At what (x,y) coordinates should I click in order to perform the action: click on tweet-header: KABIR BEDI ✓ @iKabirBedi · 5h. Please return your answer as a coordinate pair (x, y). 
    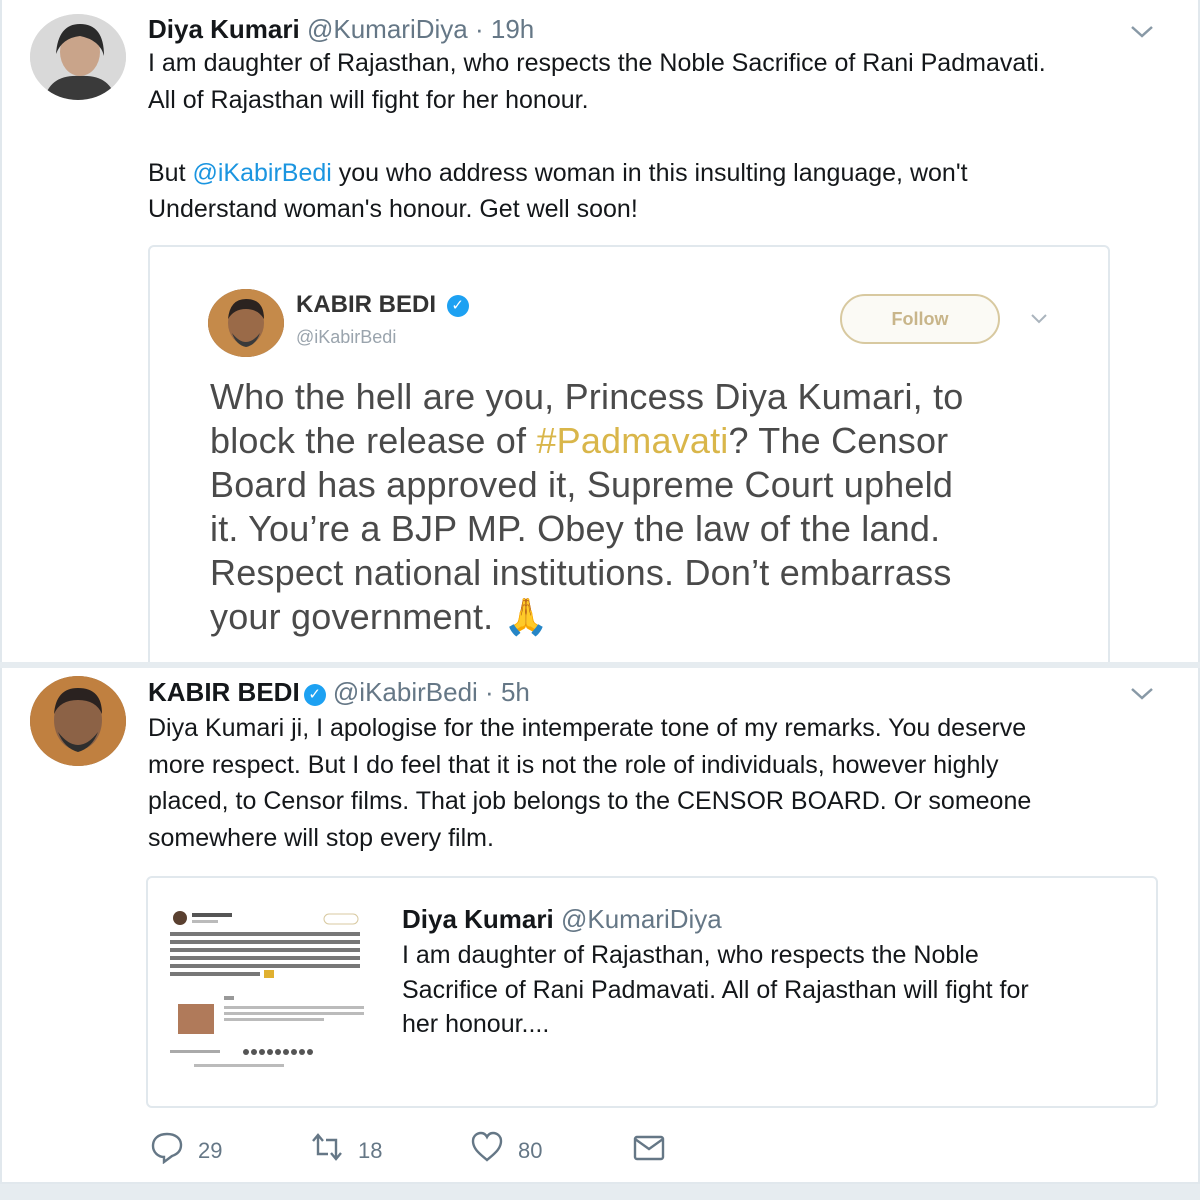
    Looking at the image, I should click on (339, 692).